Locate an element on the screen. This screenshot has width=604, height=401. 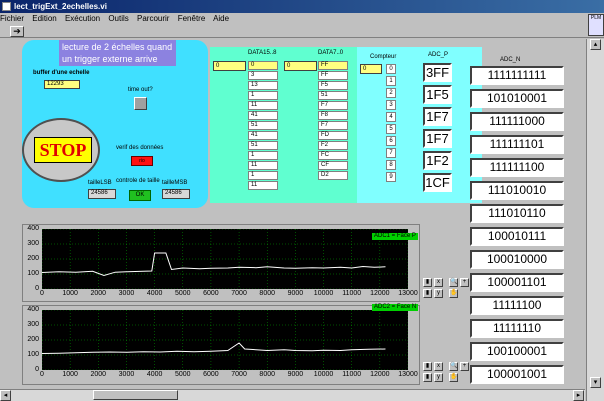
chart1-plot is located at coordinates (225, 259).